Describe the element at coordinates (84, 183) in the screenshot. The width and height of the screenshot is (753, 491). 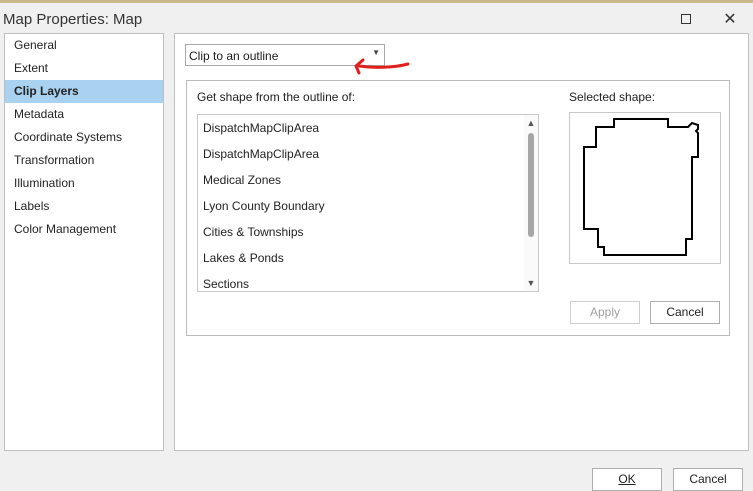
I see `nav-item-illumination: Illumination` at that location.